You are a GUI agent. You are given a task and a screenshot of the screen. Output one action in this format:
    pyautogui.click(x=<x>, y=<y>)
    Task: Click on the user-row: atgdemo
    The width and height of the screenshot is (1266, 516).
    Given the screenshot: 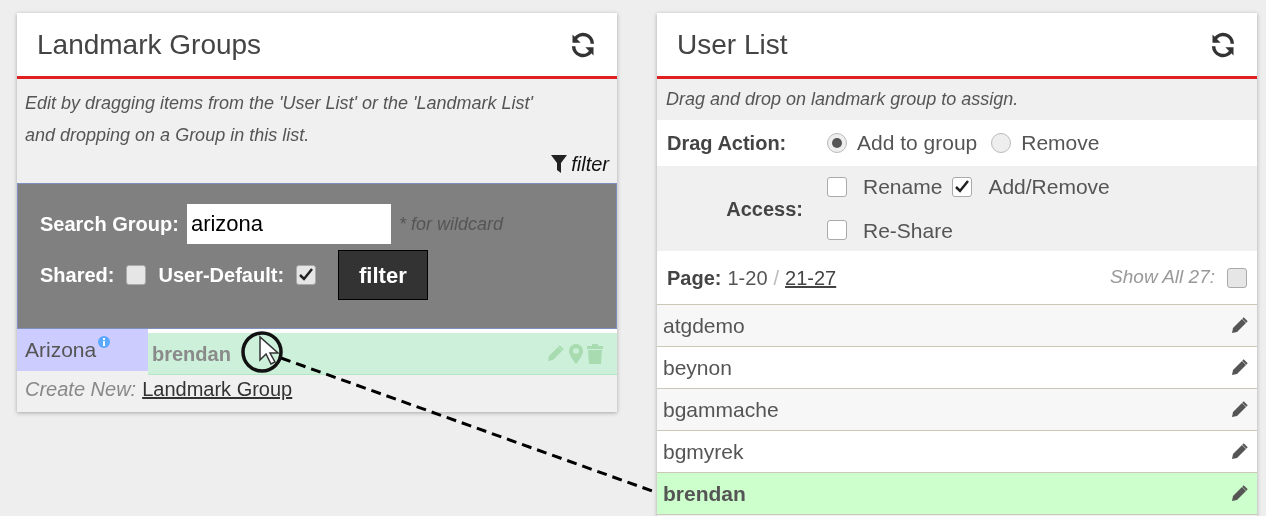 What is the action you would take?
    pyautogui.click(x=957, y=326)
    